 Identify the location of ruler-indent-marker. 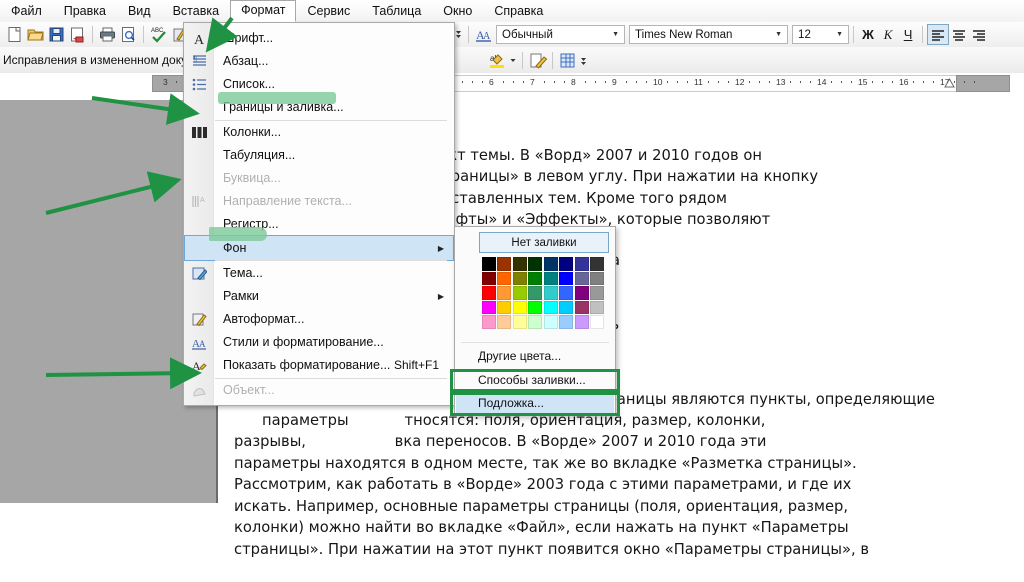
(949, 83).